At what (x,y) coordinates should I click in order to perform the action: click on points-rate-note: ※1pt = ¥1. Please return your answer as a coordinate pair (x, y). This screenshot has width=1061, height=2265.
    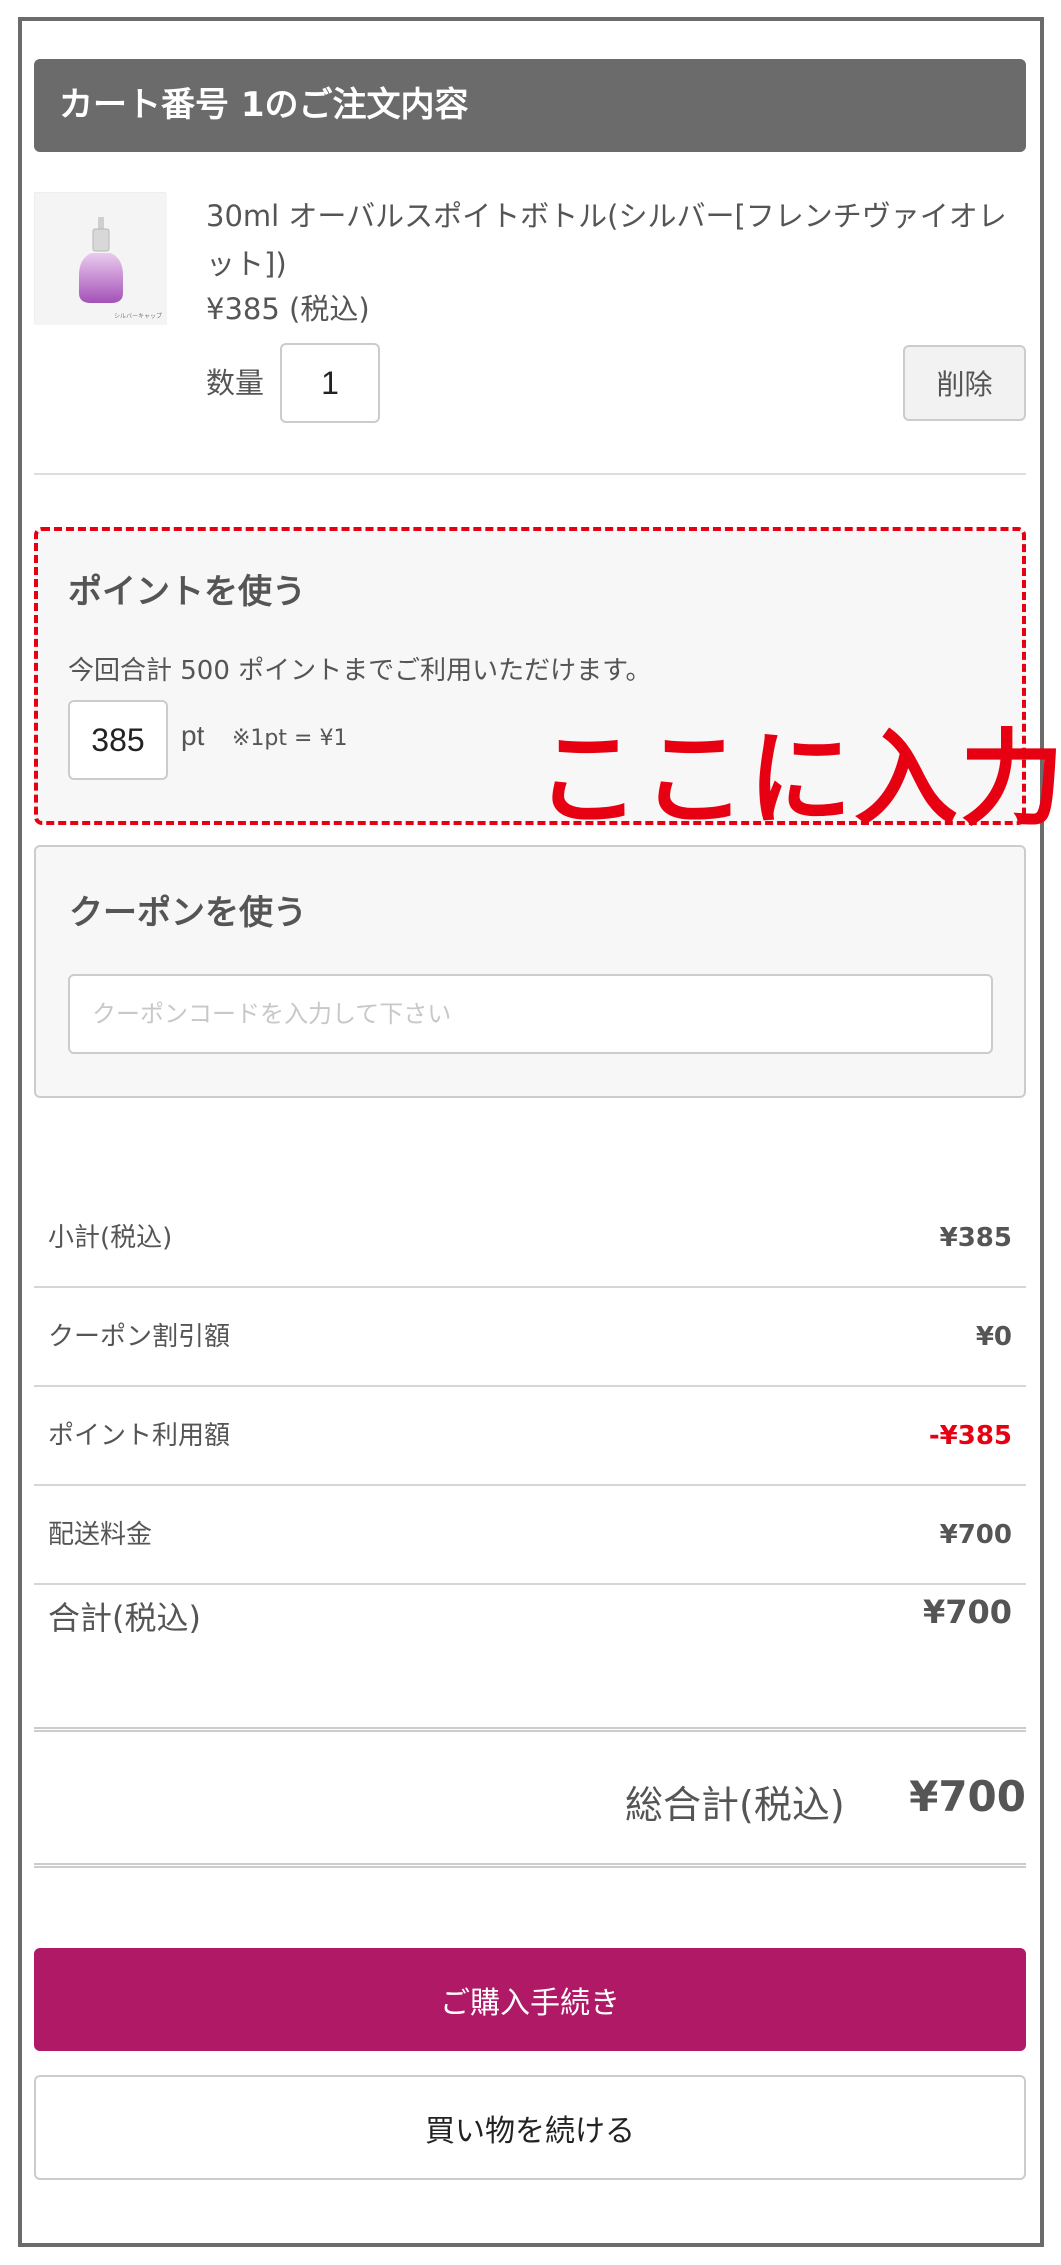
    Looking at the image, I should click on (290, 738).